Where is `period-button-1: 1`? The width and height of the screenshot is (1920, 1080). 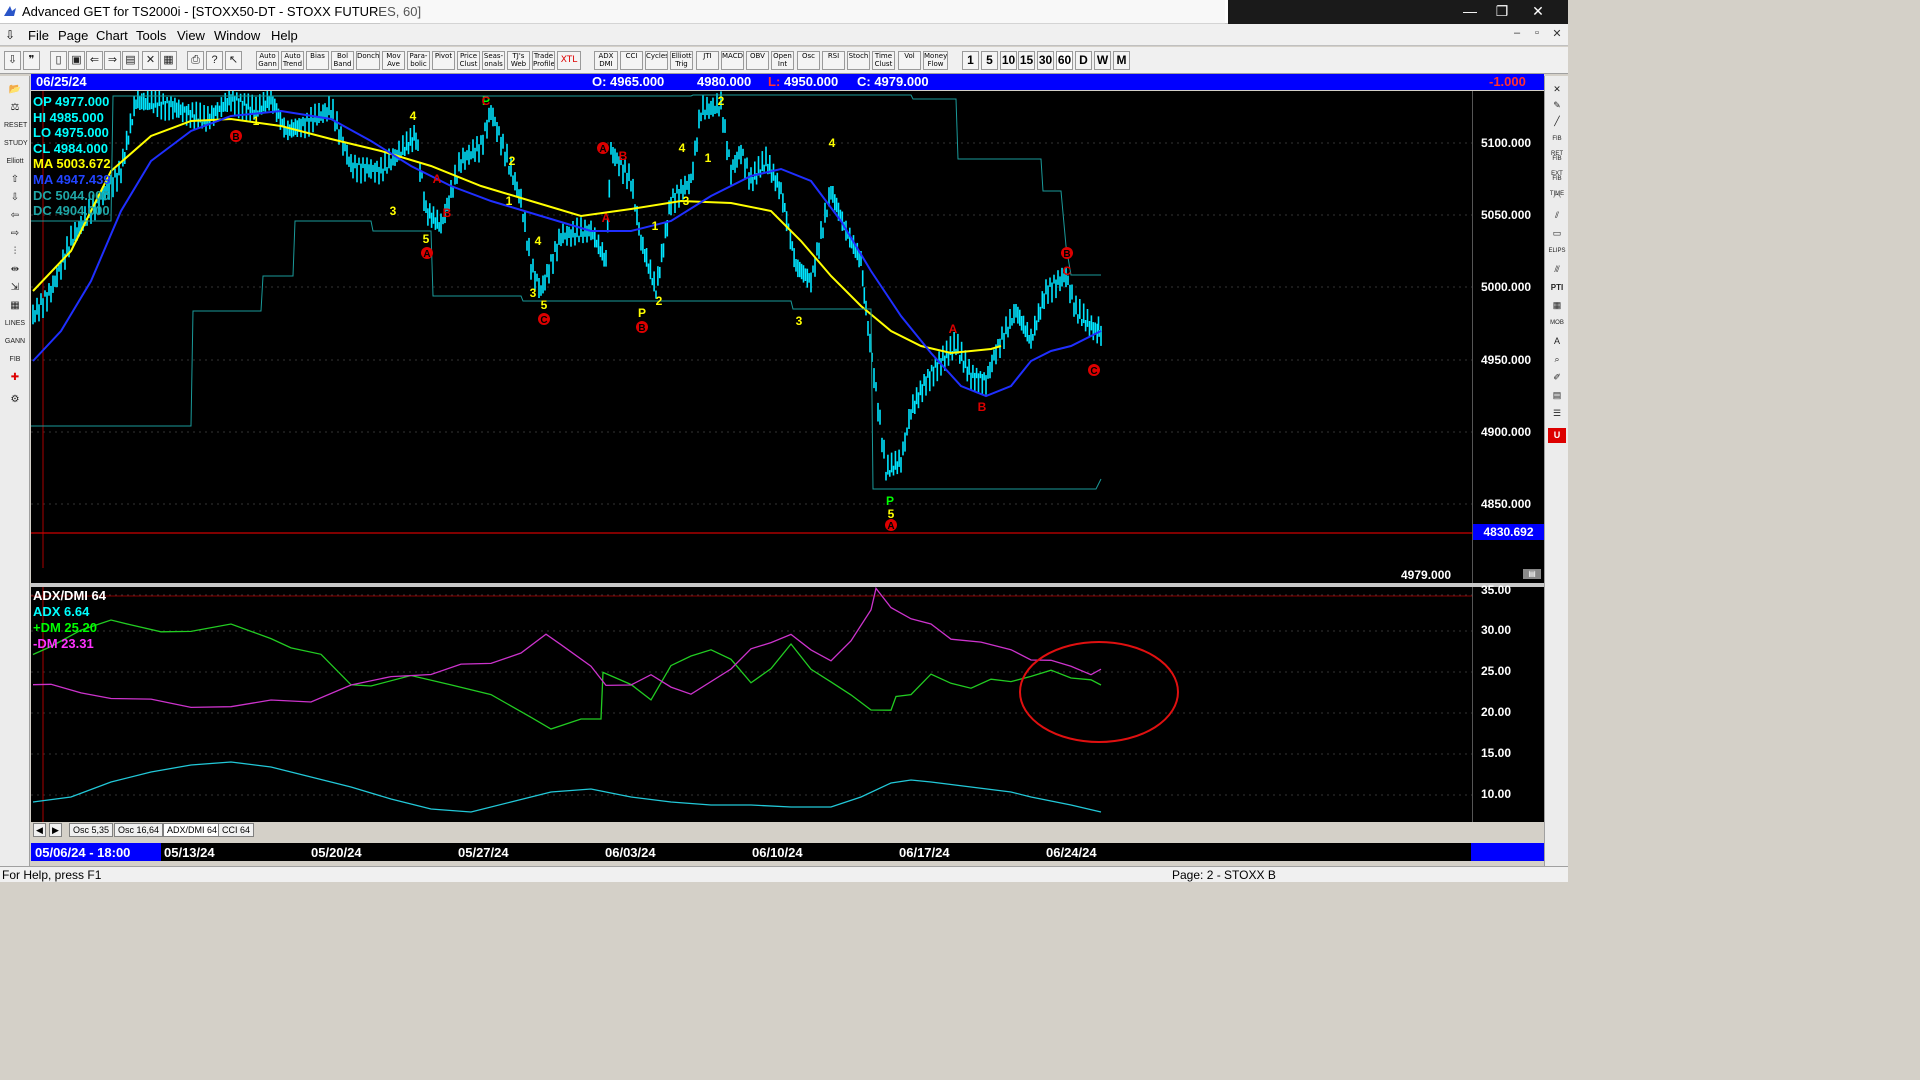 period-button-1: 1 is located at coordinates (970, 60).